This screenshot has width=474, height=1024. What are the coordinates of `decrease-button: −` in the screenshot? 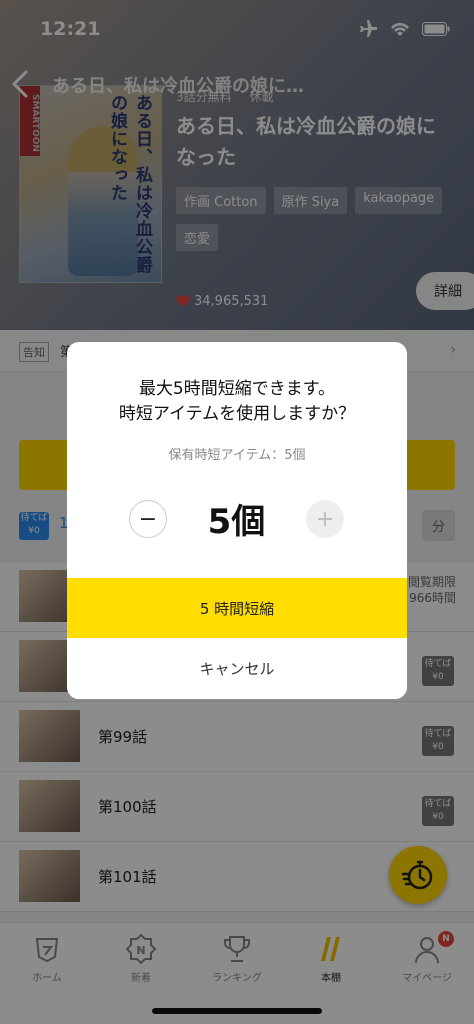 It's located at (148, 519).